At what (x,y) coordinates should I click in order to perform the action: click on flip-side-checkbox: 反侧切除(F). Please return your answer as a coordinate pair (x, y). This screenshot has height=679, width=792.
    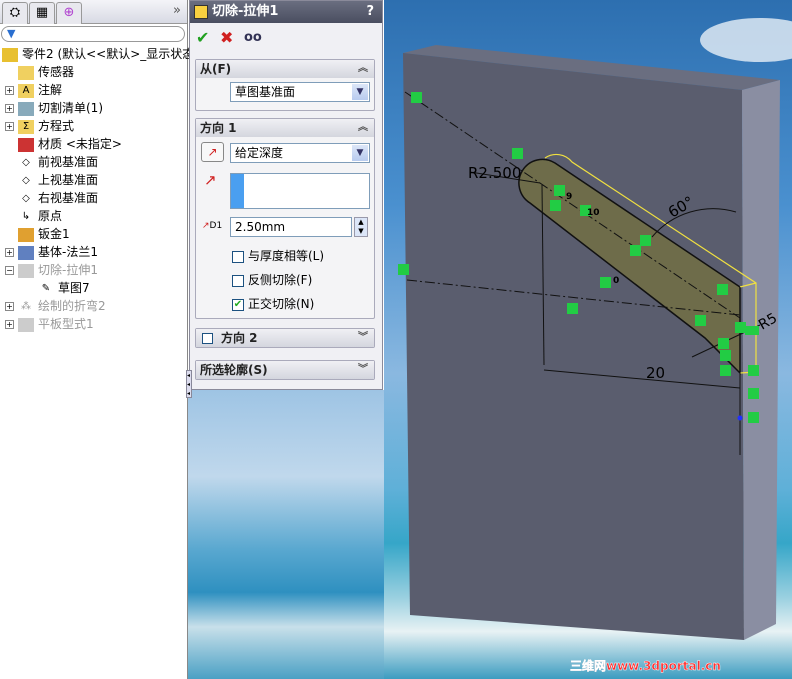
    Looking at the image, I should click on (272, 281).